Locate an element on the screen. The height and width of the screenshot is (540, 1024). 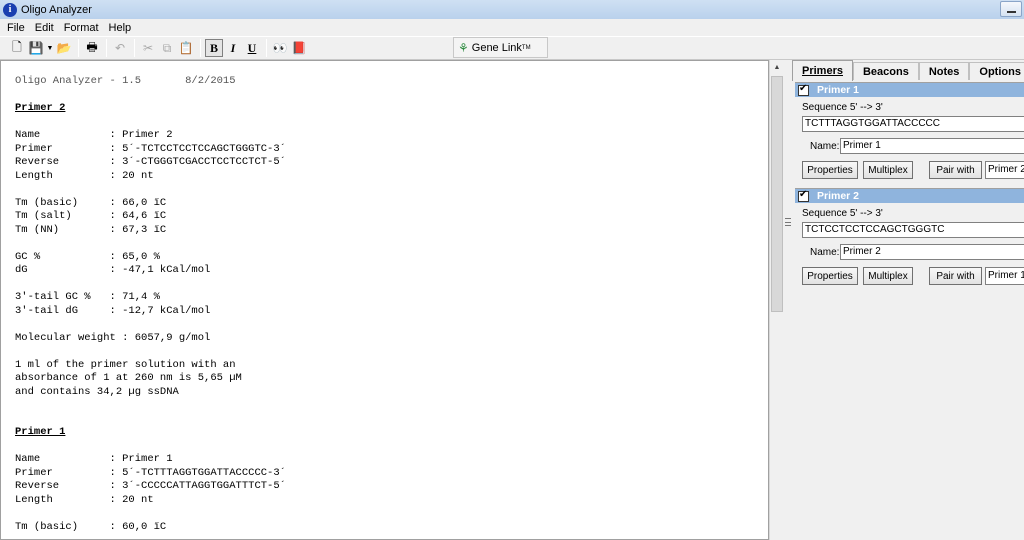
primer1-sequence-input: TCTTTAGGTGGATTACCCCC is located at coordinates (913, 124).